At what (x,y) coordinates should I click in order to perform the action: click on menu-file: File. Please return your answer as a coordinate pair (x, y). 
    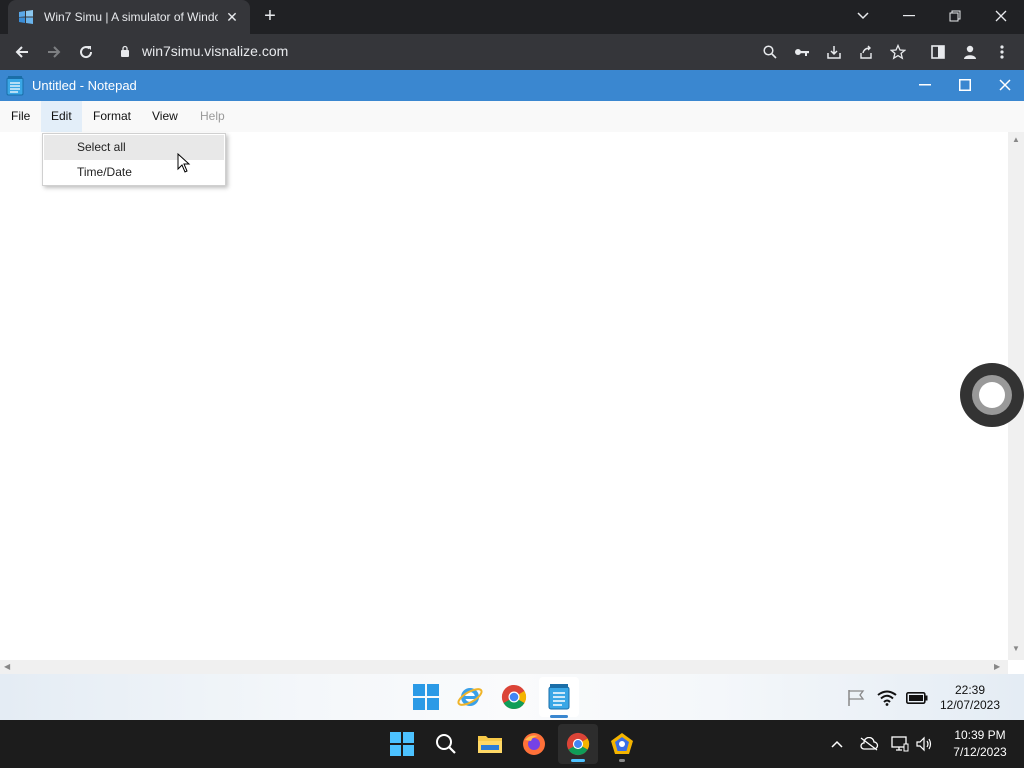
    Looking at the image, I should click on (20, 116).